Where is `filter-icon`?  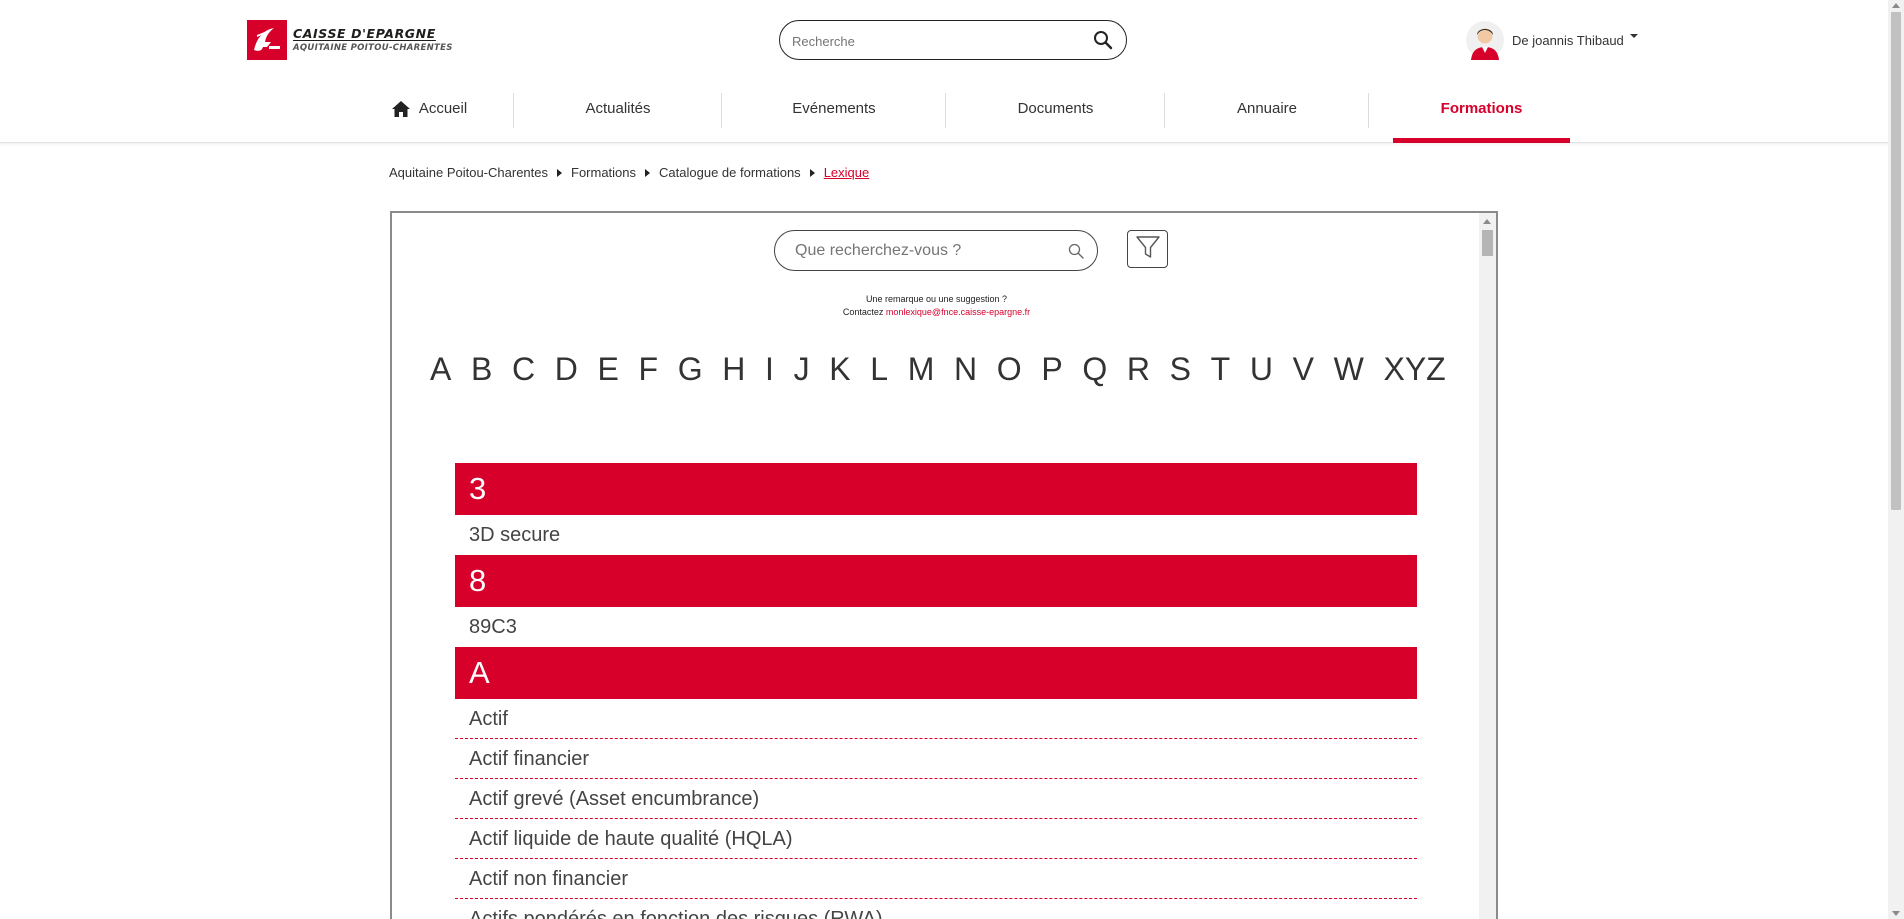 filter-icon is located at coordinates (1148, 249).